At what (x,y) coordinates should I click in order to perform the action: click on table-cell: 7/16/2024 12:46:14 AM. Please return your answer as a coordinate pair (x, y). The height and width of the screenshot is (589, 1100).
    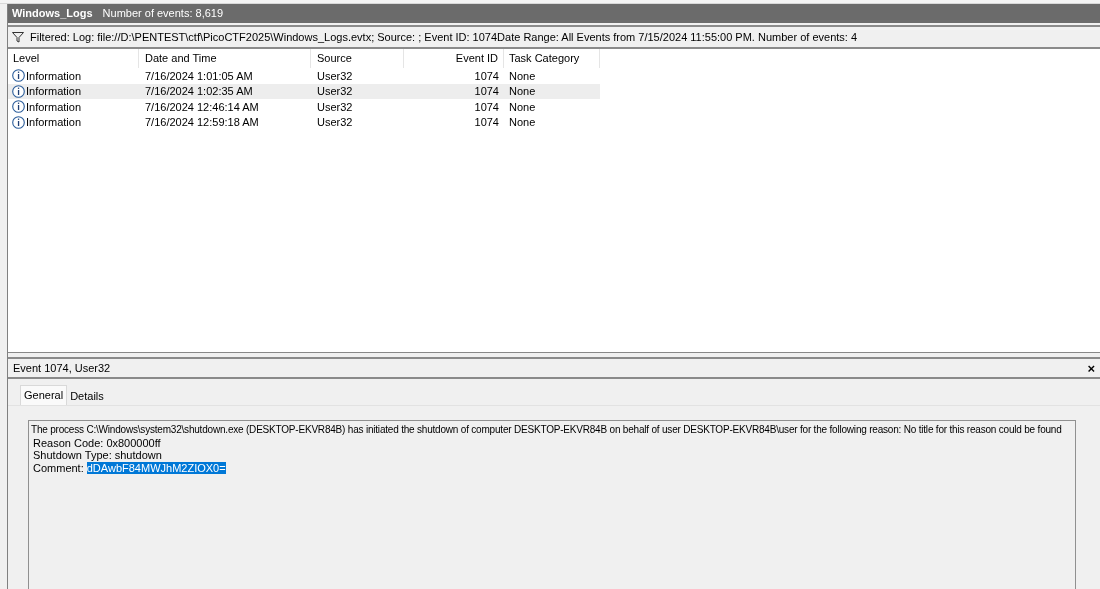
    Looking at the image, I should click on (202, 106).